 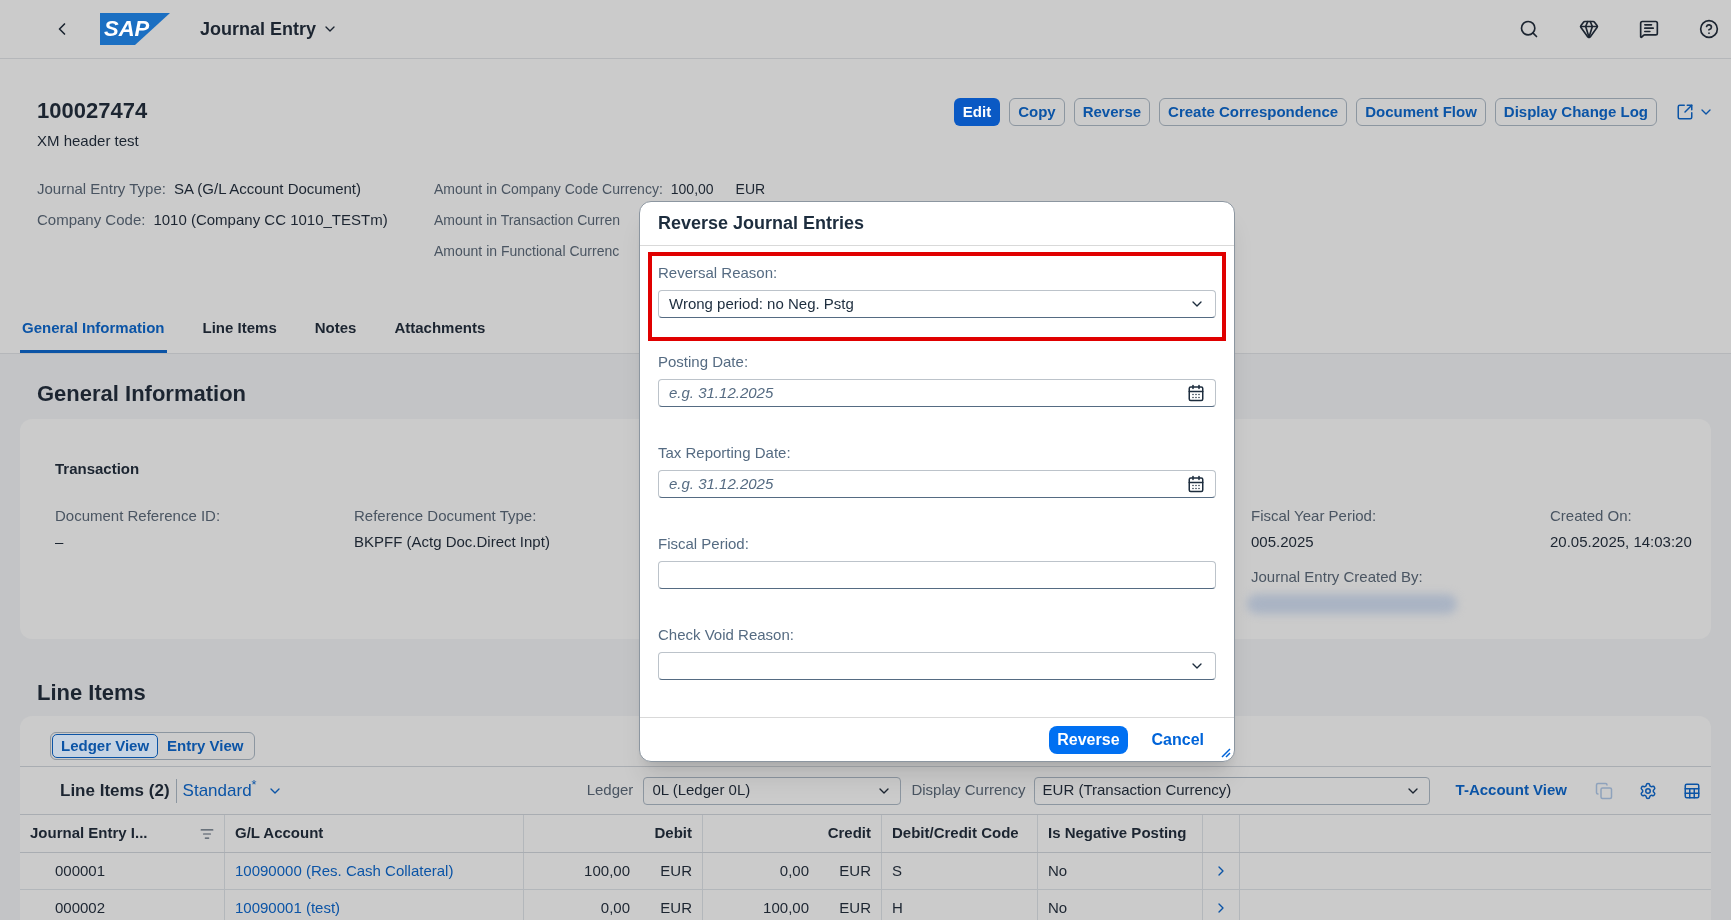 What do you see at coordinates (446, 515) in the screenshot?
I see `field-label: Reference Document Type:` at bounding box center [446, 515].